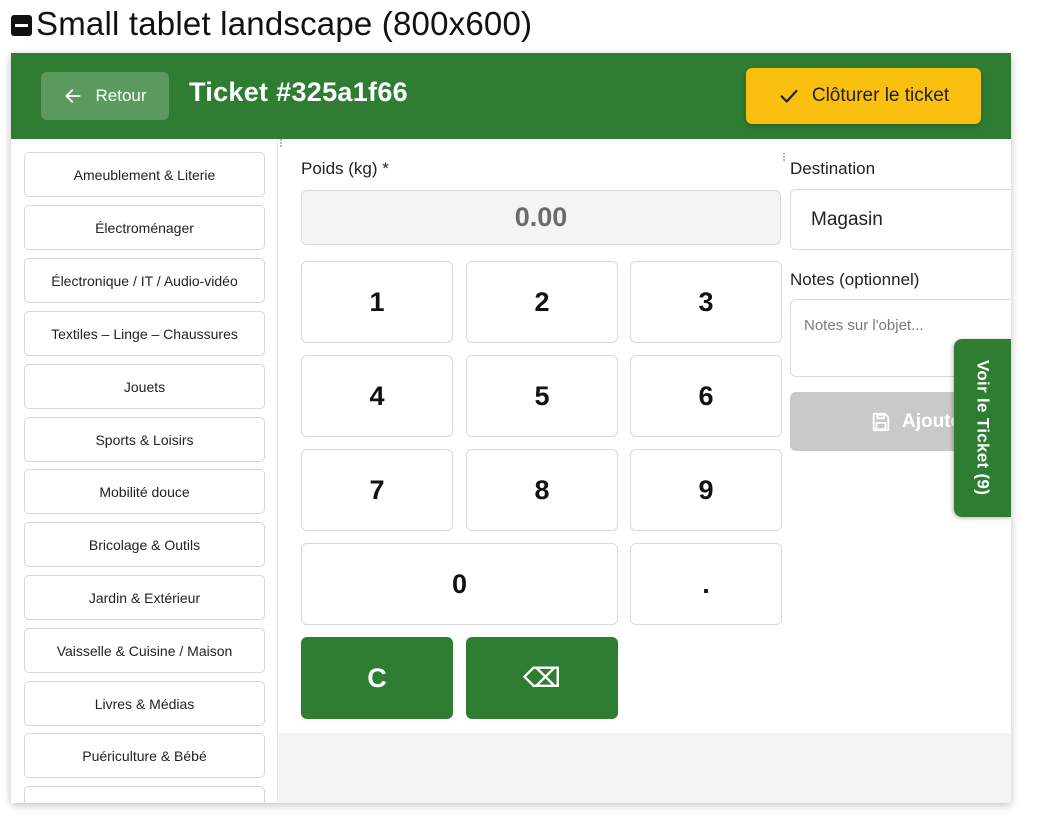 The image size is (1038, 820). Describe the element at coordinates (542, 396) in the screenshot. I see `keypad-5: 5` at that location.